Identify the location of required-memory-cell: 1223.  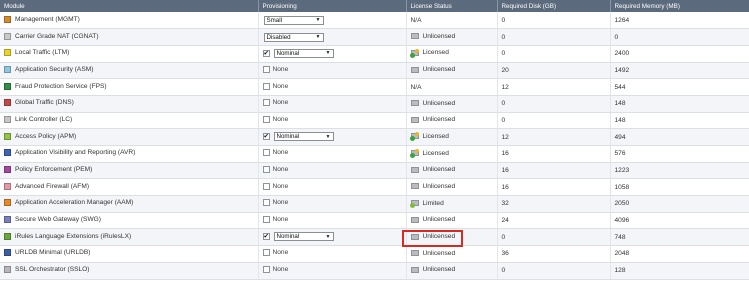
(679, 171).